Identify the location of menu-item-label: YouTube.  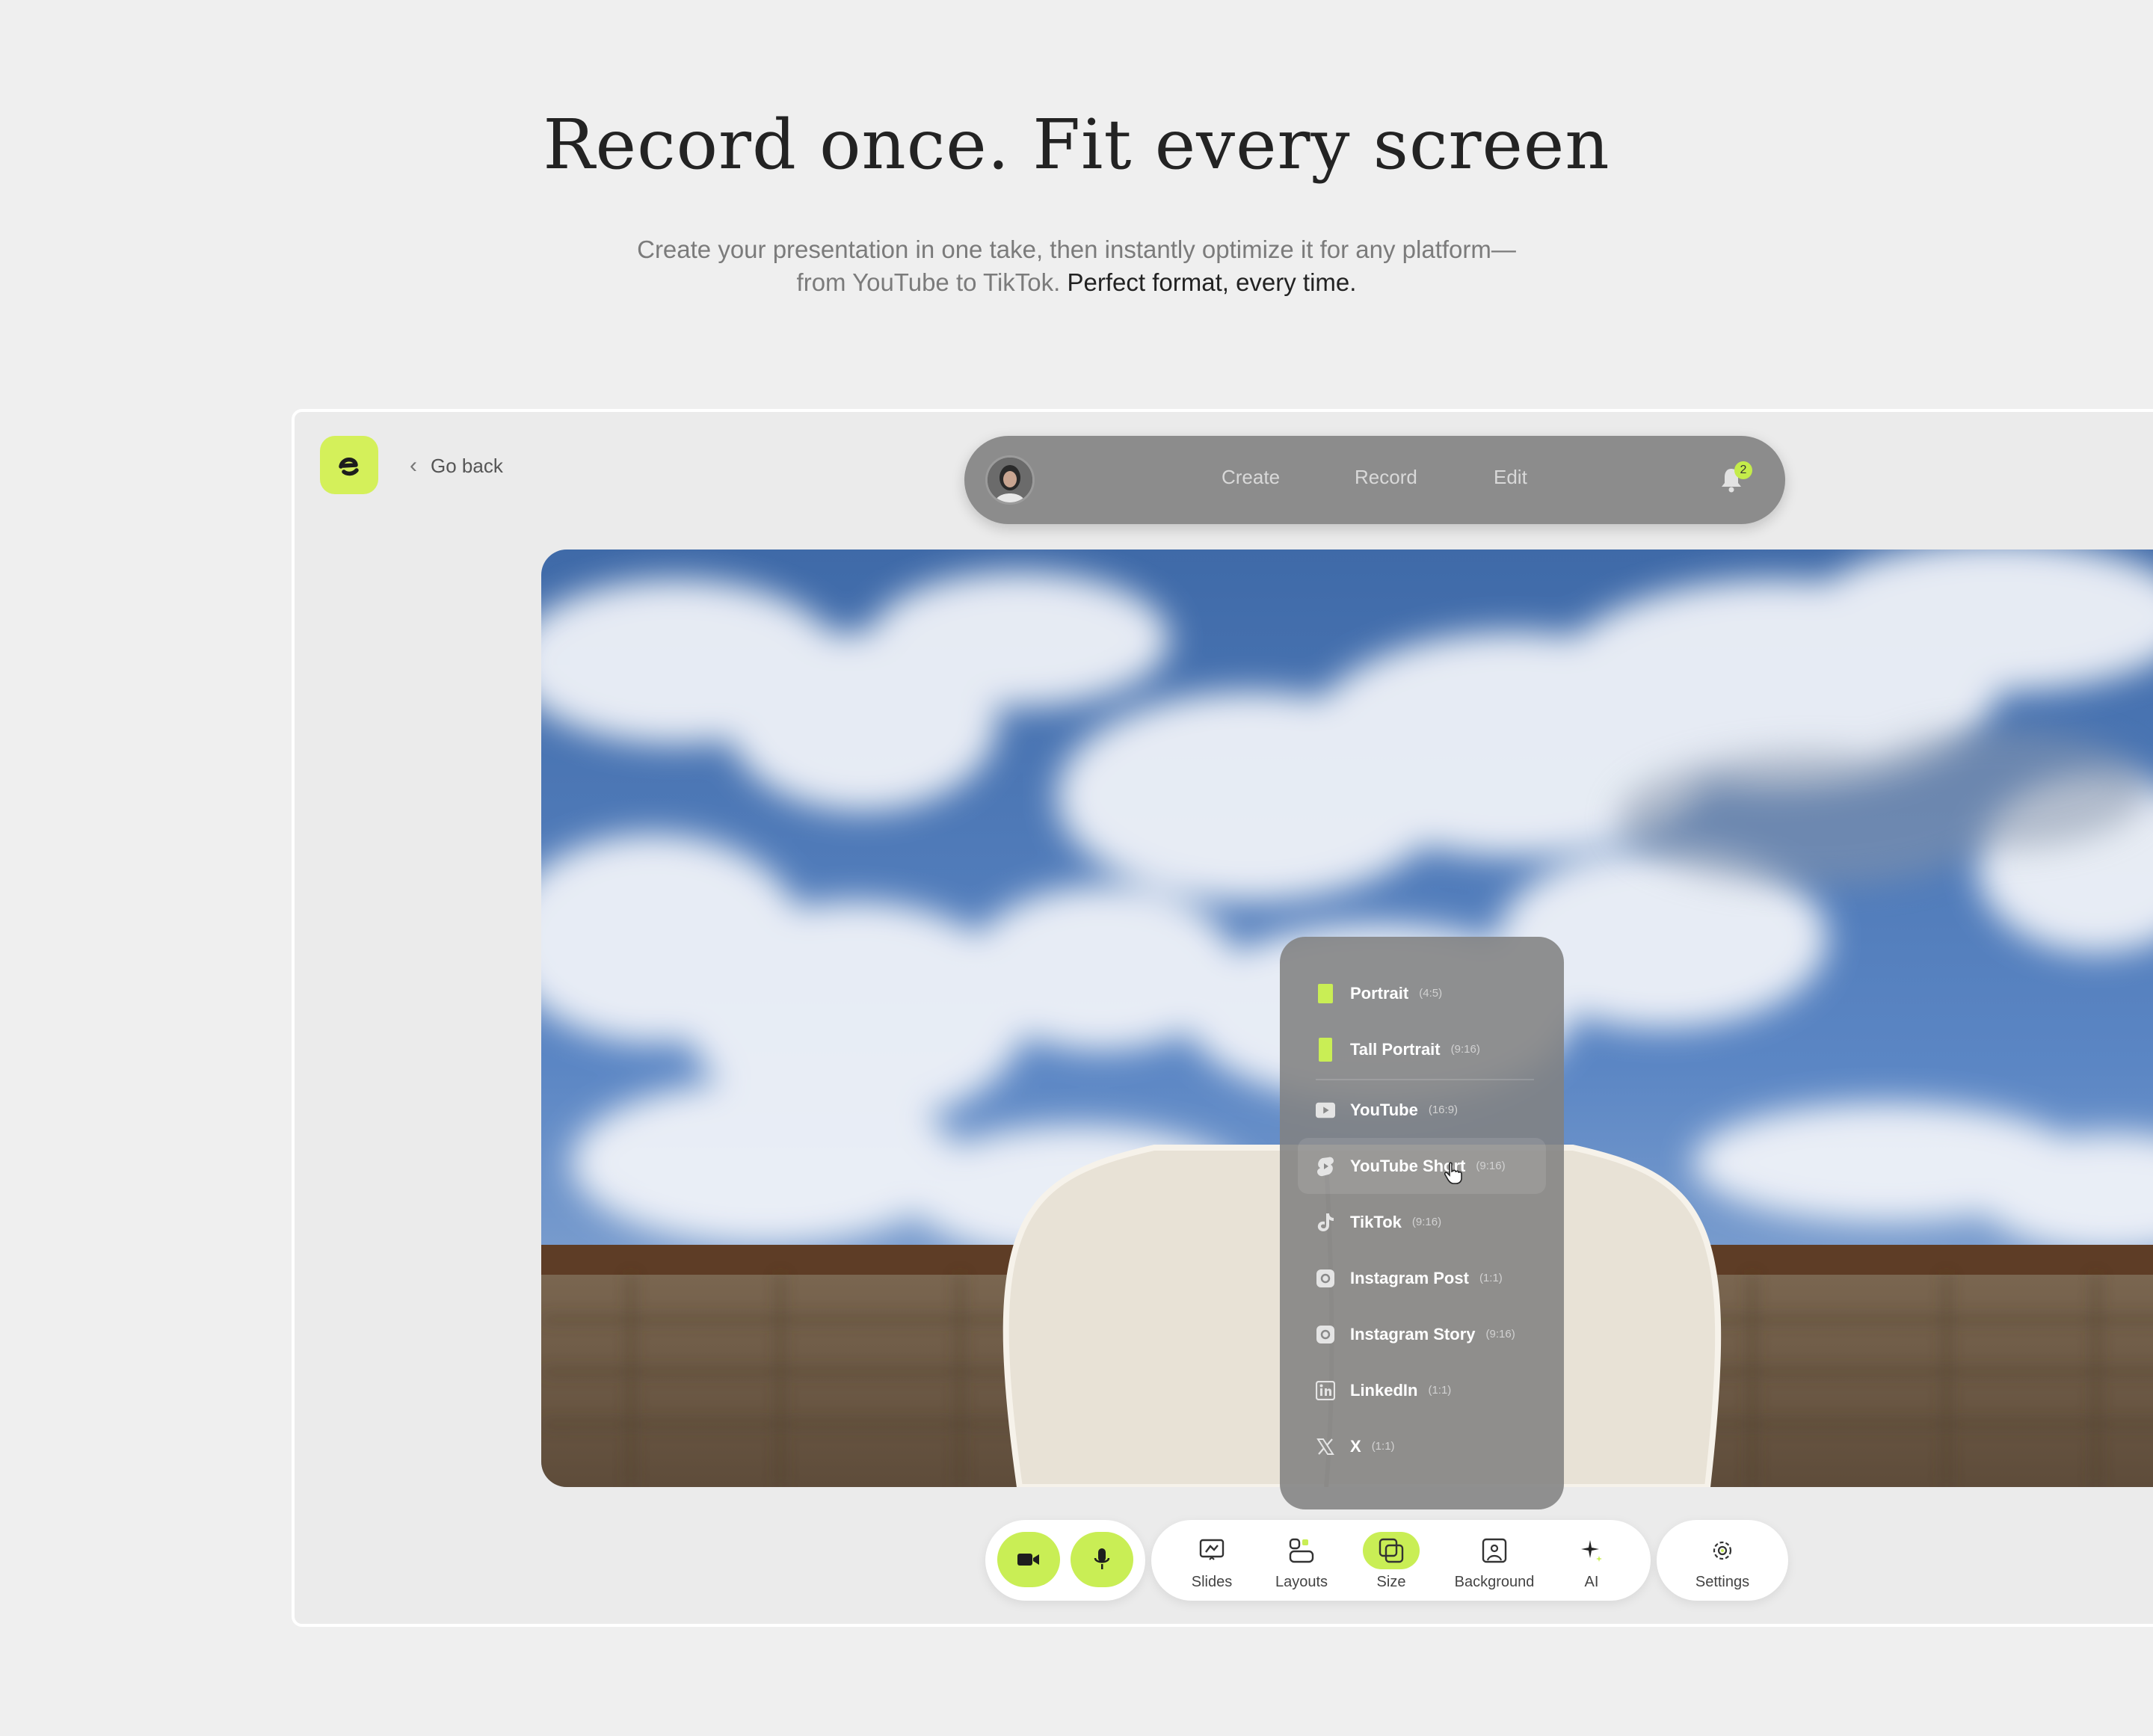
(1384, 1109).